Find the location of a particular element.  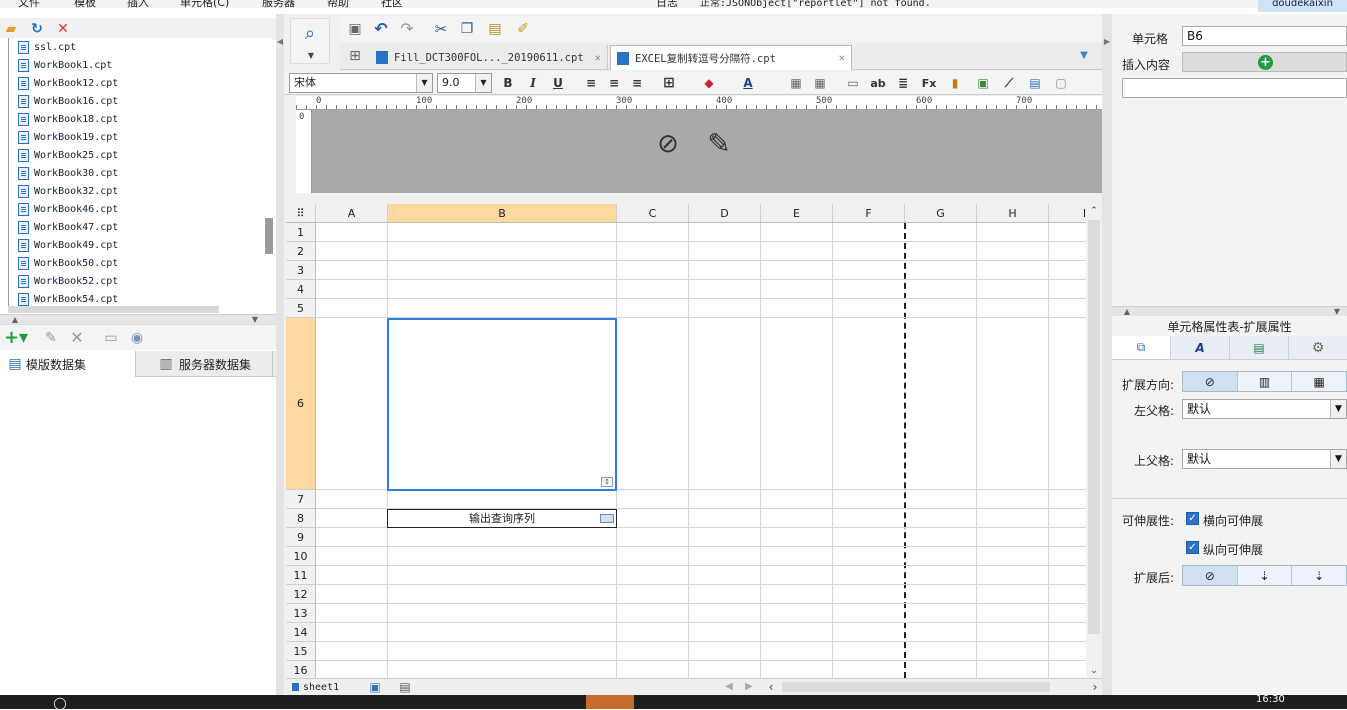

collapse-left-icon: ◀ is located at coordinates (280, 42).